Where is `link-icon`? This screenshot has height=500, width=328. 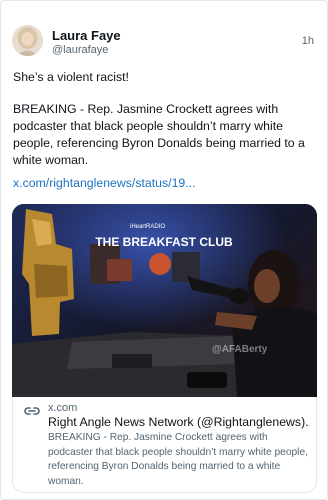 link-icon is located at coordinates (32, 411).